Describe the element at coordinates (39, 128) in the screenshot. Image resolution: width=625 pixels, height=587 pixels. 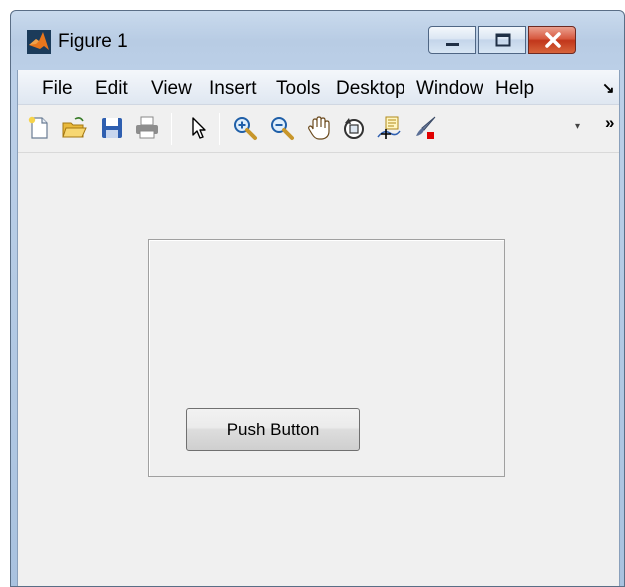
I see `new-figure-icon` at that location.